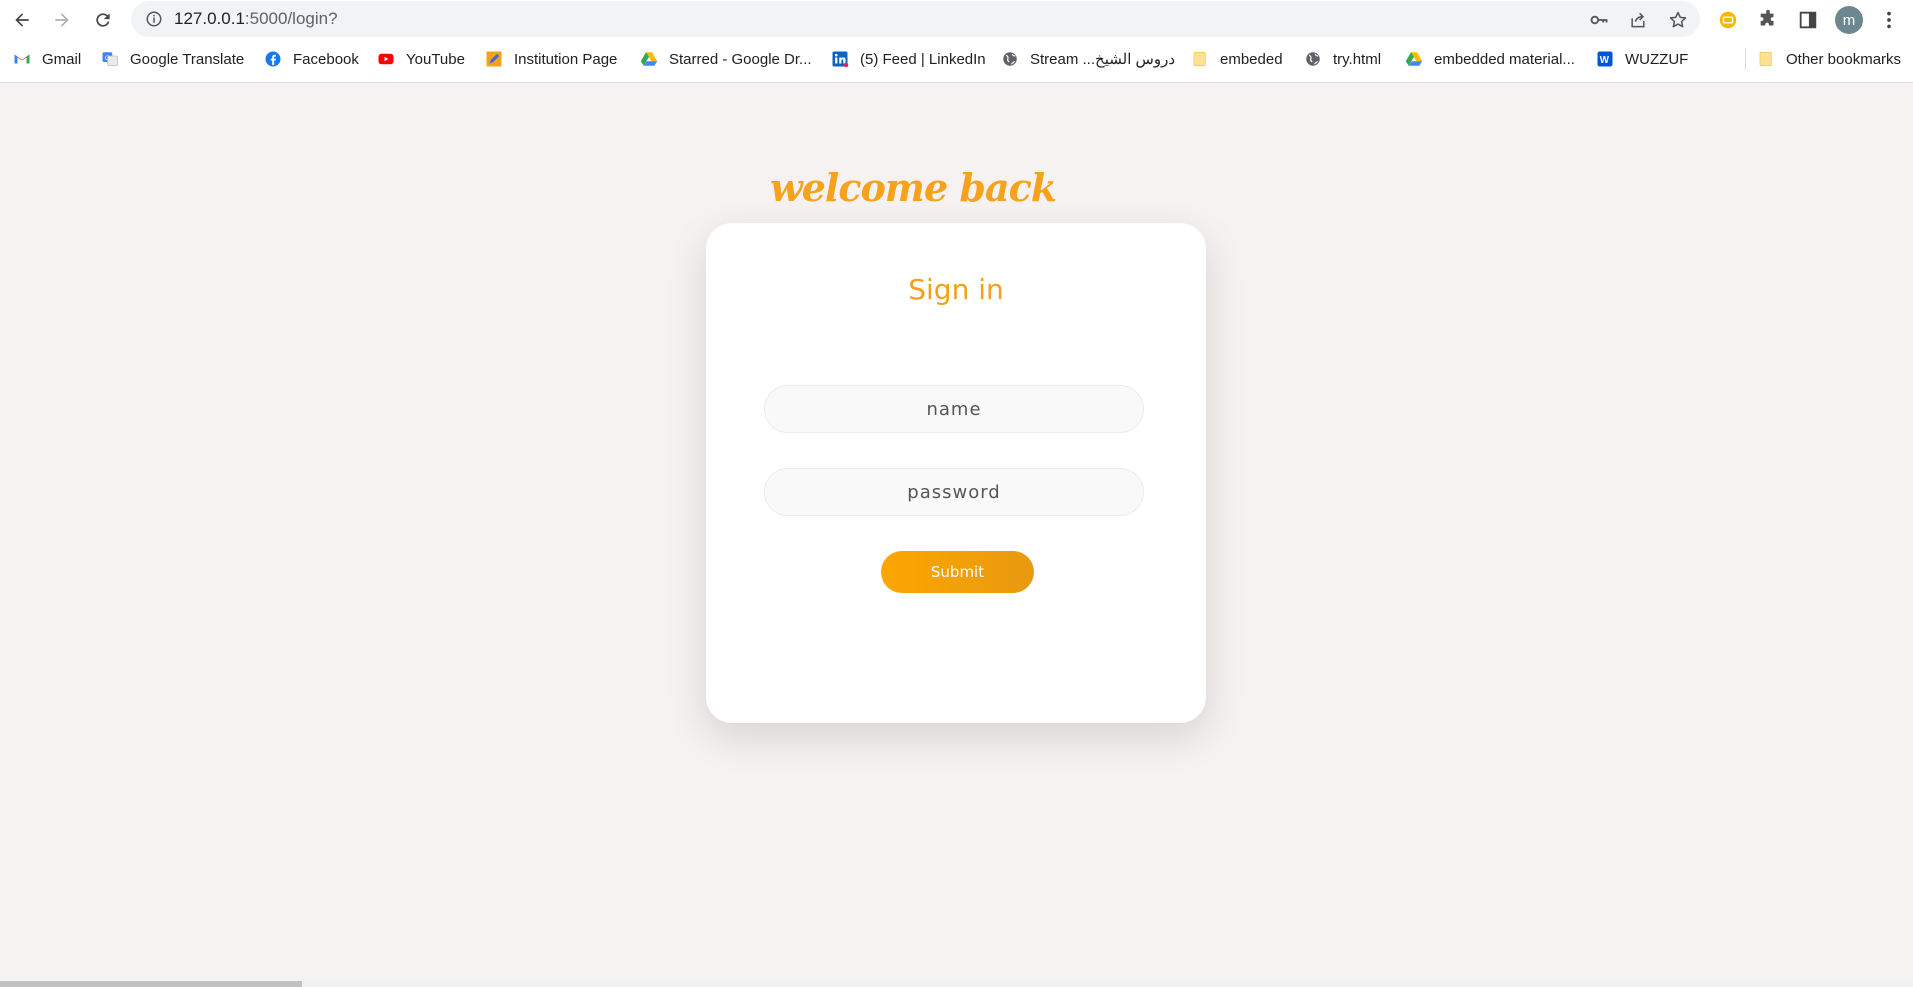  I want to click on horizontal-scrollbar, so click(956, 984).